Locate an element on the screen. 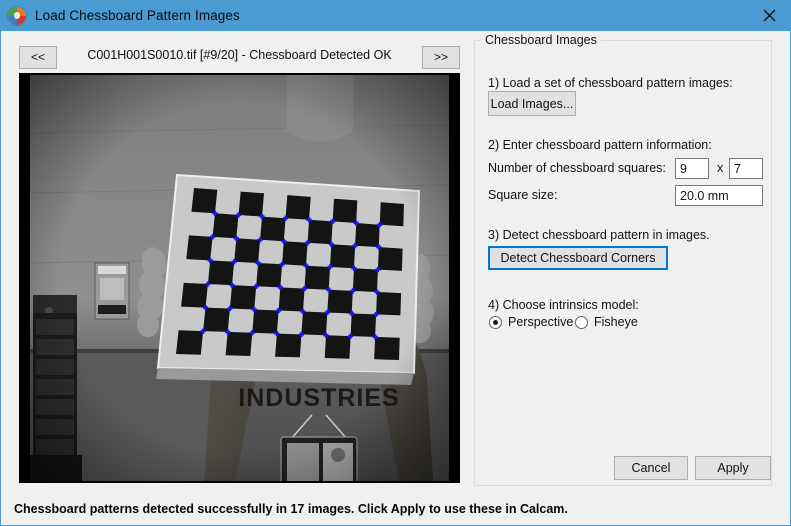 This screenshot has width=791, height=526. squares-count-label: Number of chessboard squares: is located at coordinates (577, 168).